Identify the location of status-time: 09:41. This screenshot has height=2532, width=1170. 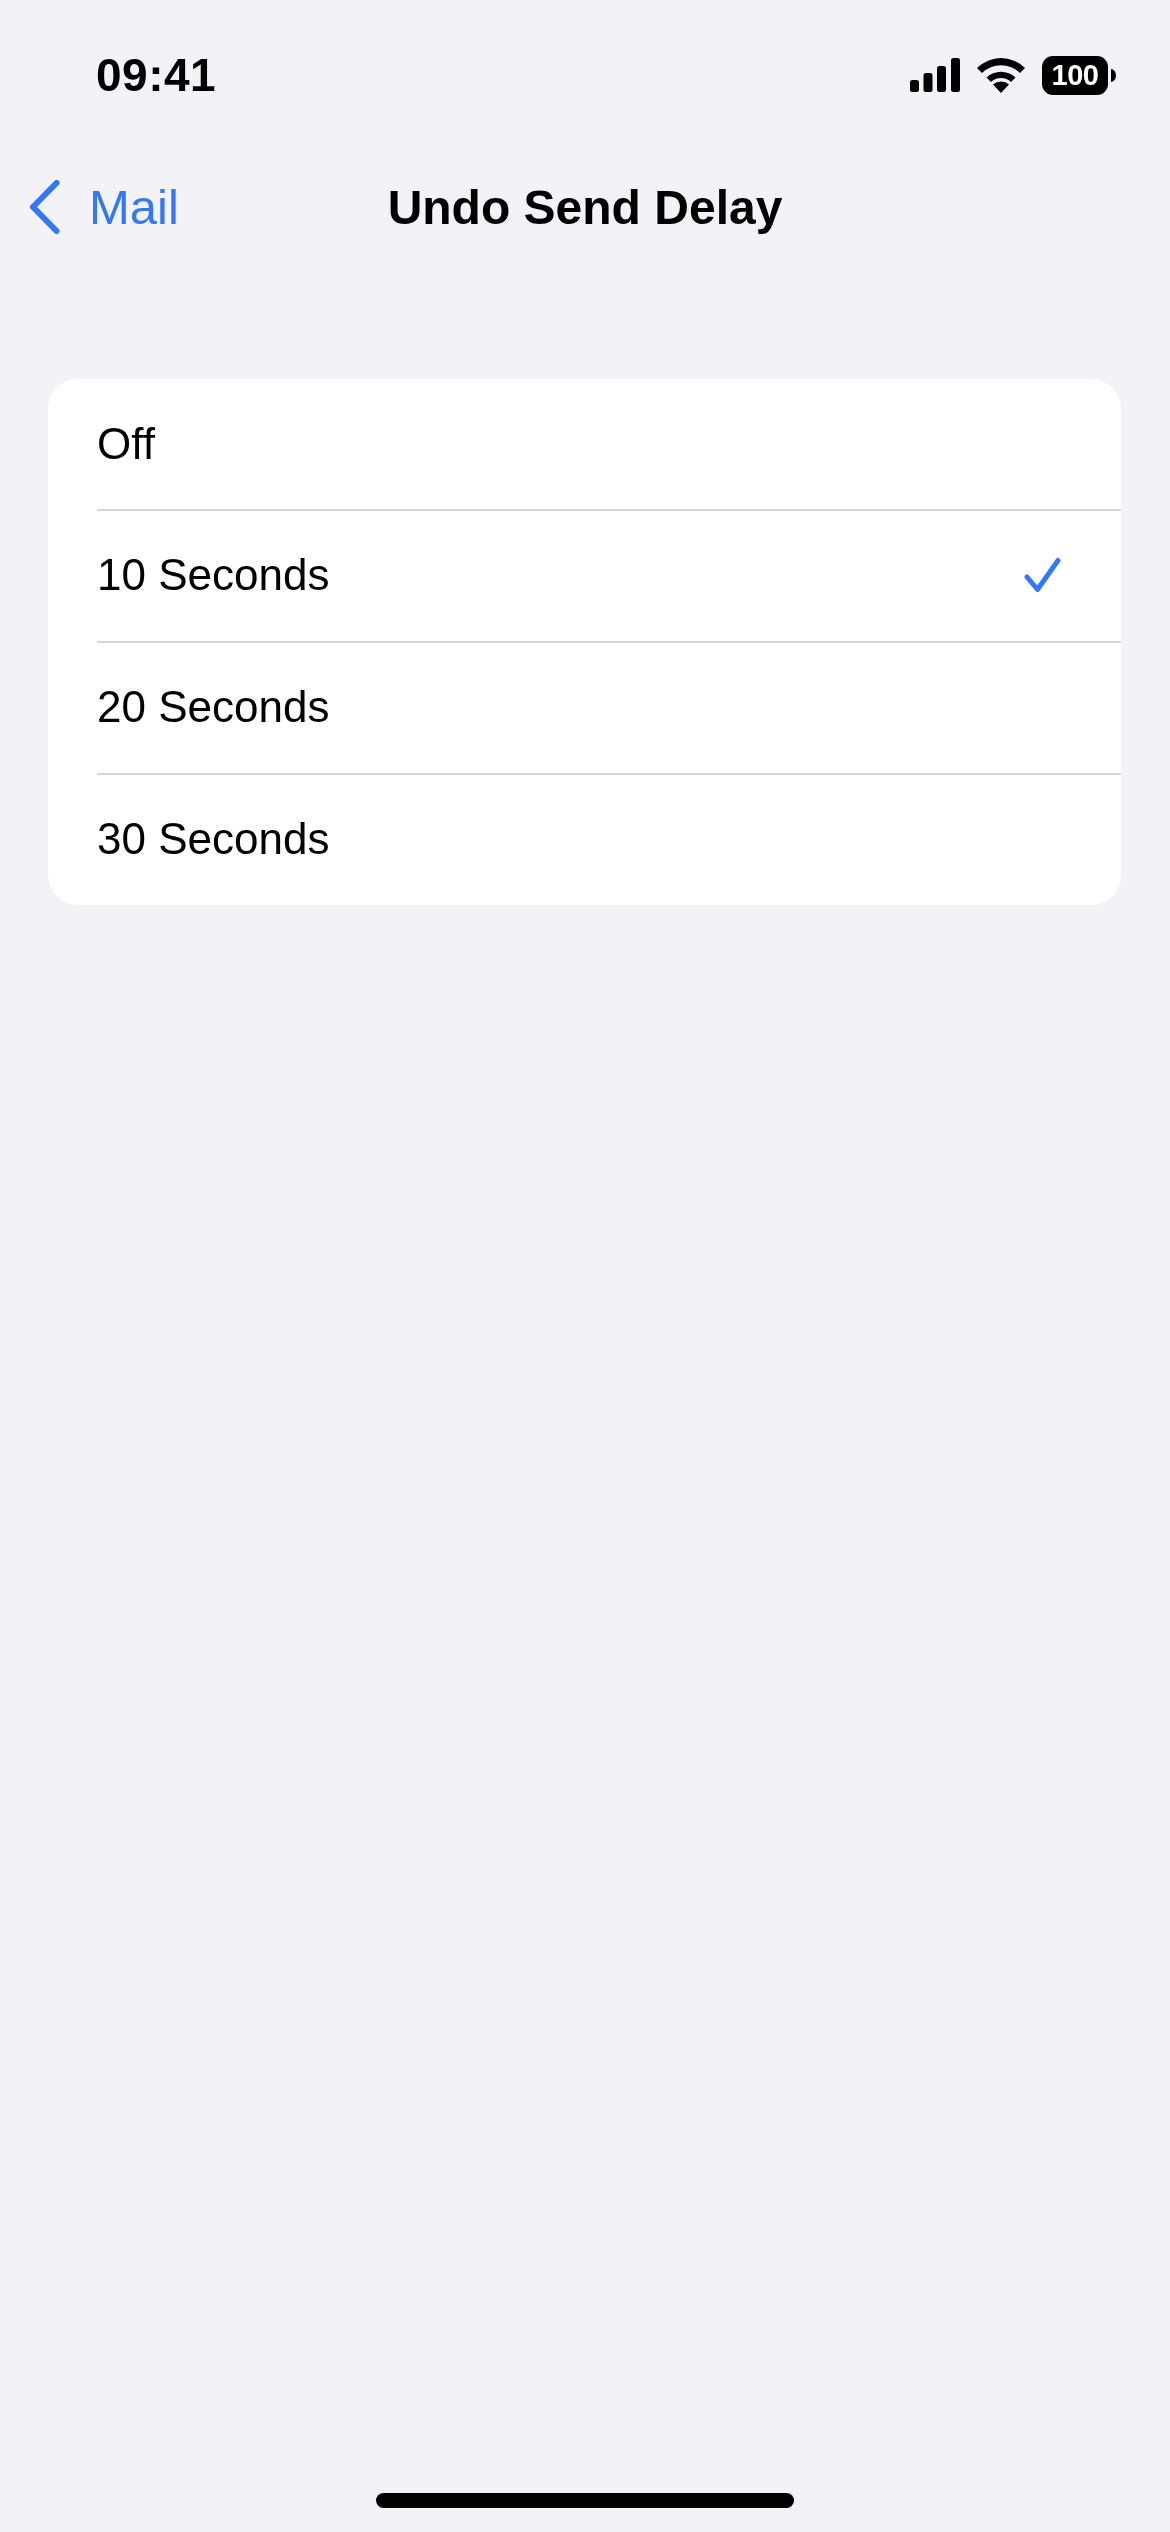
(156, 75).